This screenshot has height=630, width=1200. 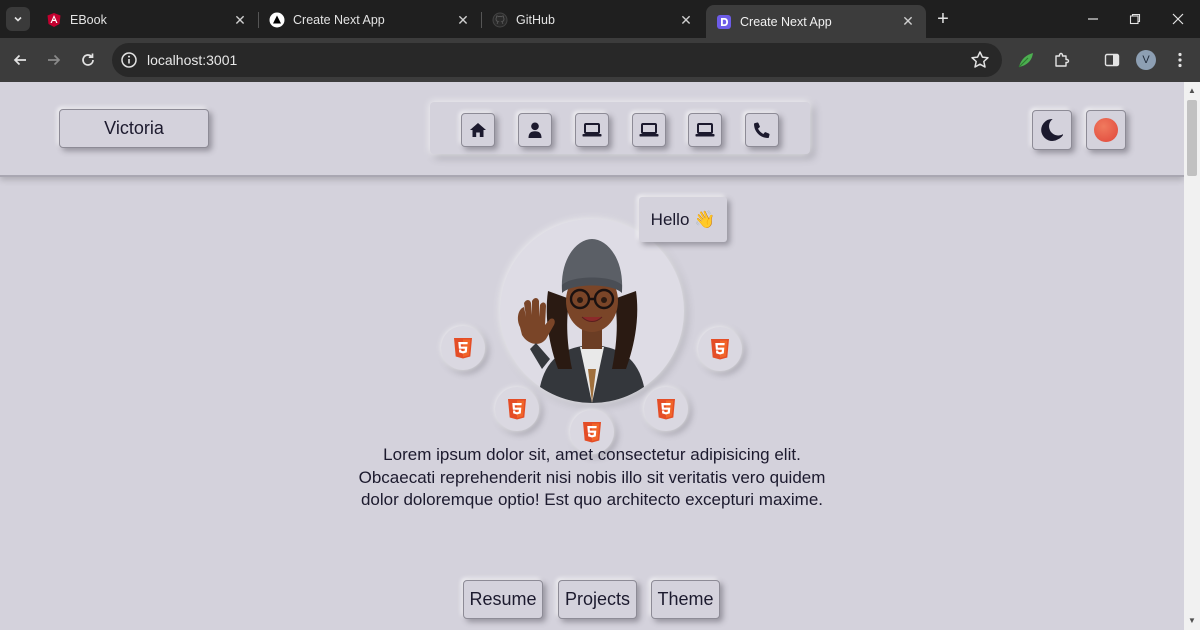 I want to click on tab-create-next-app-1: Create Next App ✕, so click(x=370, y=20).